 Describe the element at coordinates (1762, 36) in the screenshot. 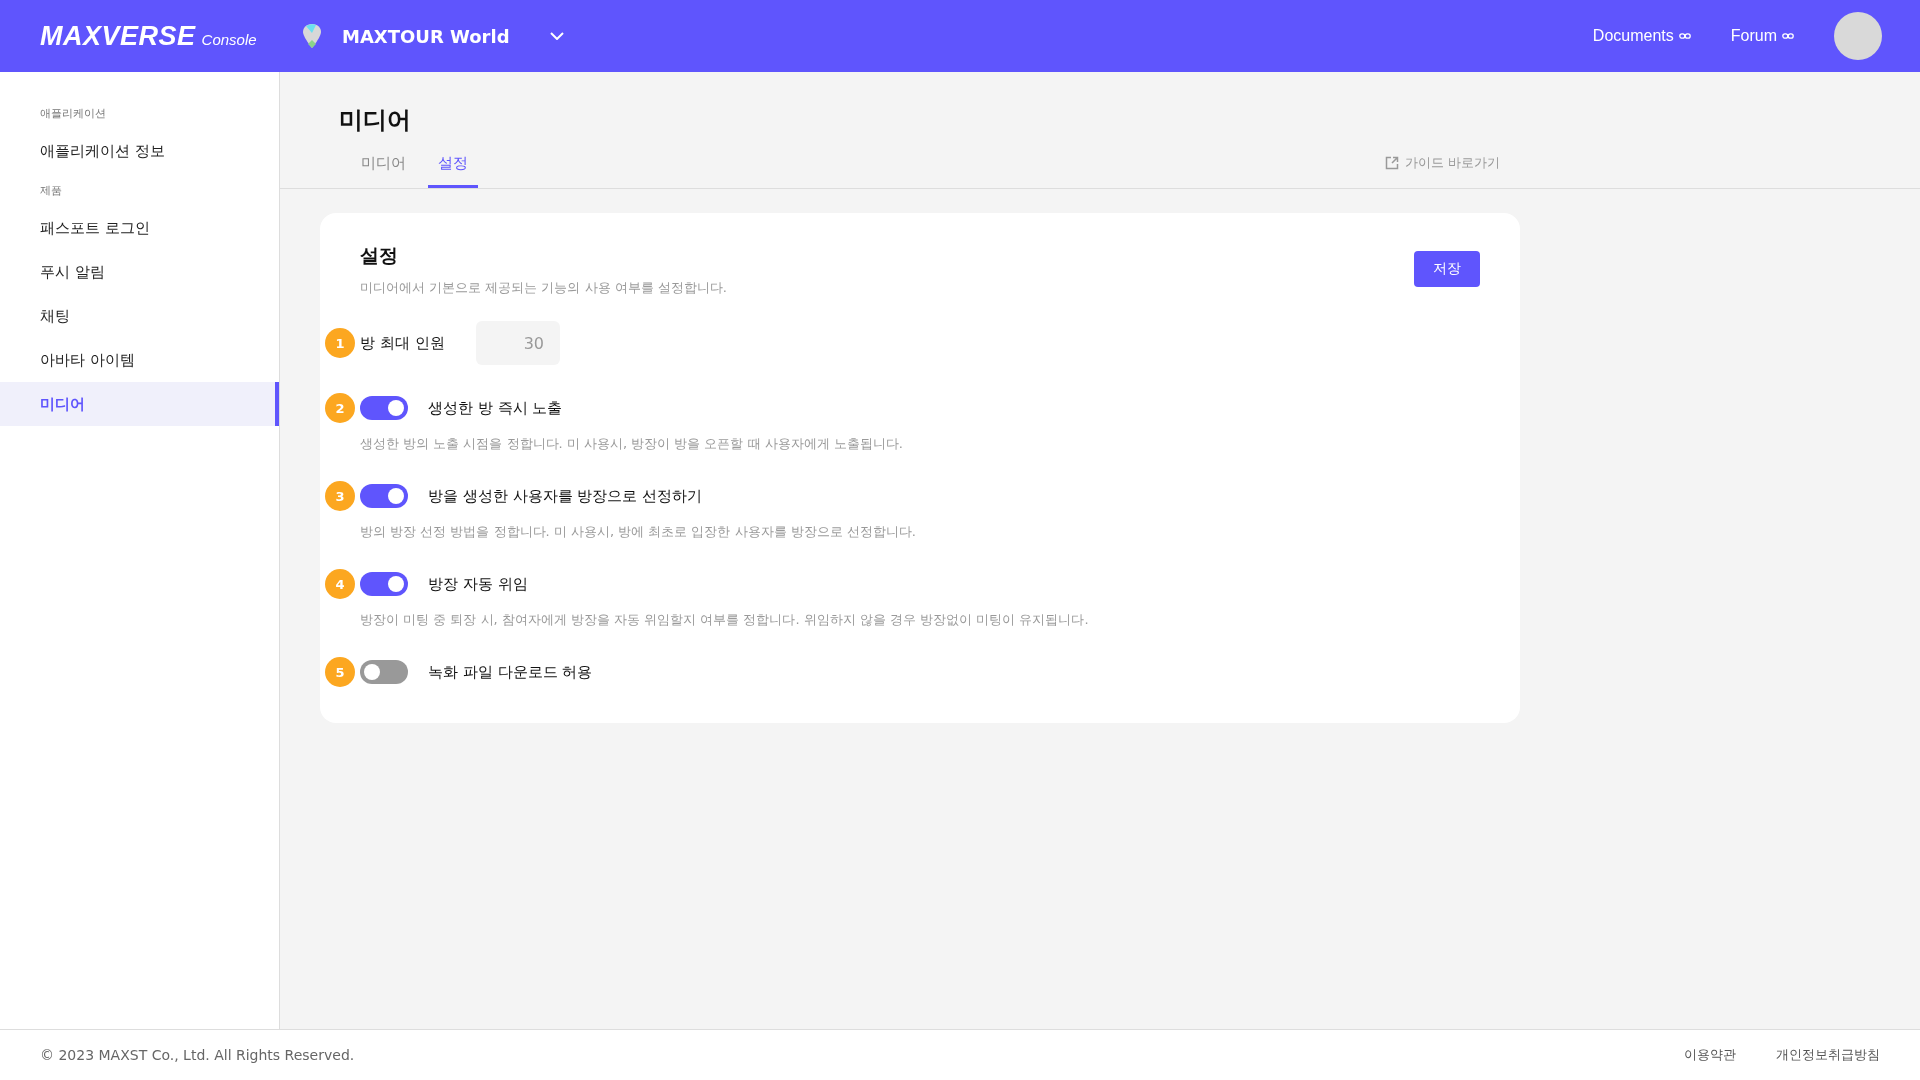

I see `header-link: Forum` at that location.